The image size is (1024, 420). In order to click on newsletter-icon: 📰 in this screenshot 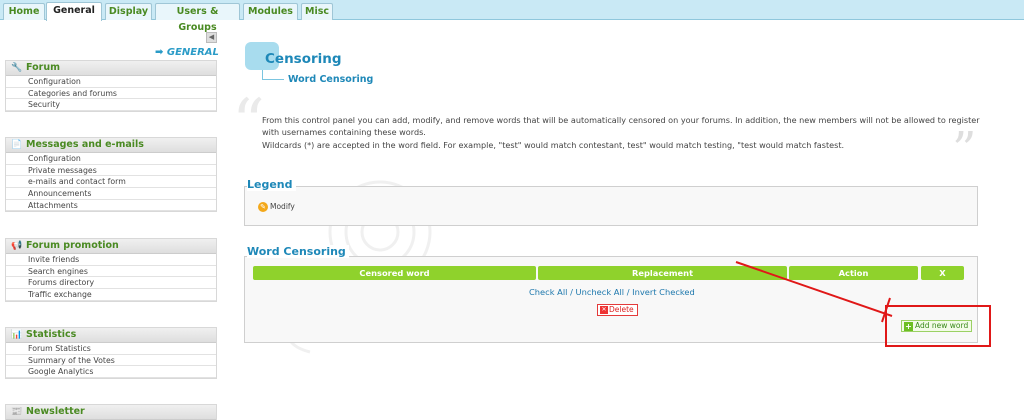, I will do `click(17, 412)`.